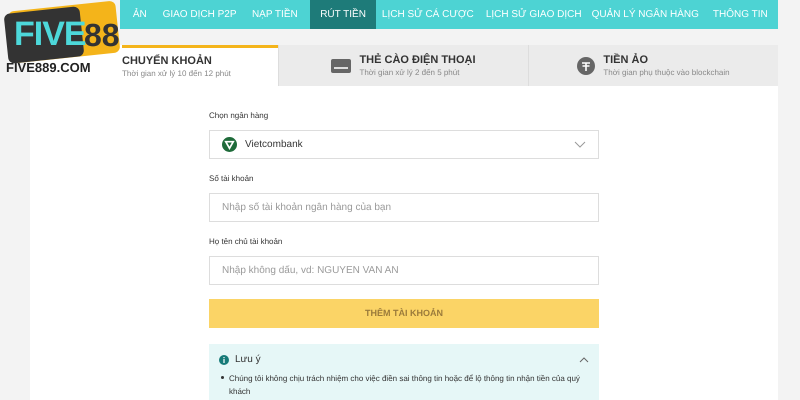  I want to click on method-subtitle: Thời gian xử lý 2 đến 5 phút, so click(409, 72).